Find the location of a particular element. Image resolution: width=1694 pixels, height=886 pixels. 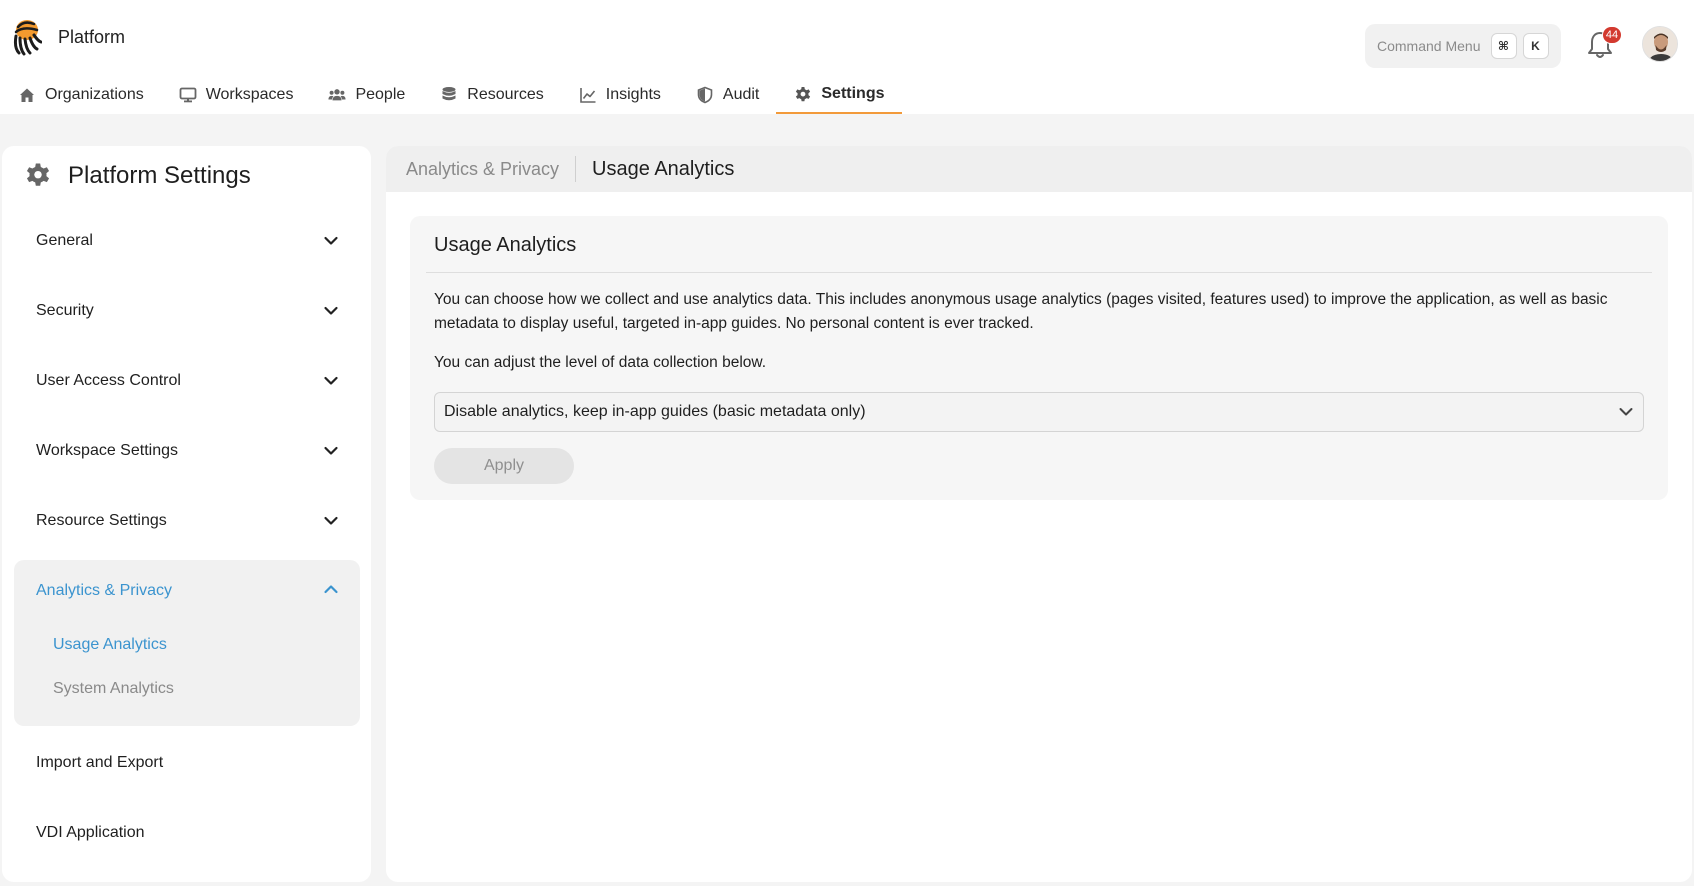

octopus-logo-icon is located at coordinates (27, 38).